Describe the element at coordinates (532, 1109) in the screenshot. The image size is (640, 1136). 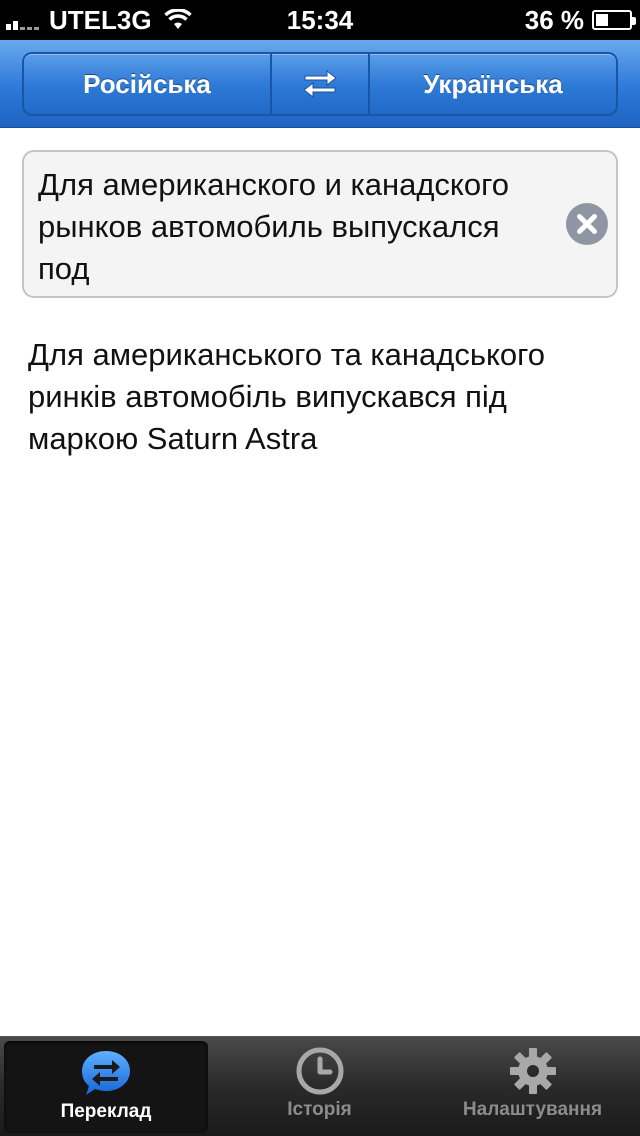
I see `tab-settings-label: Налаштування` at that location.